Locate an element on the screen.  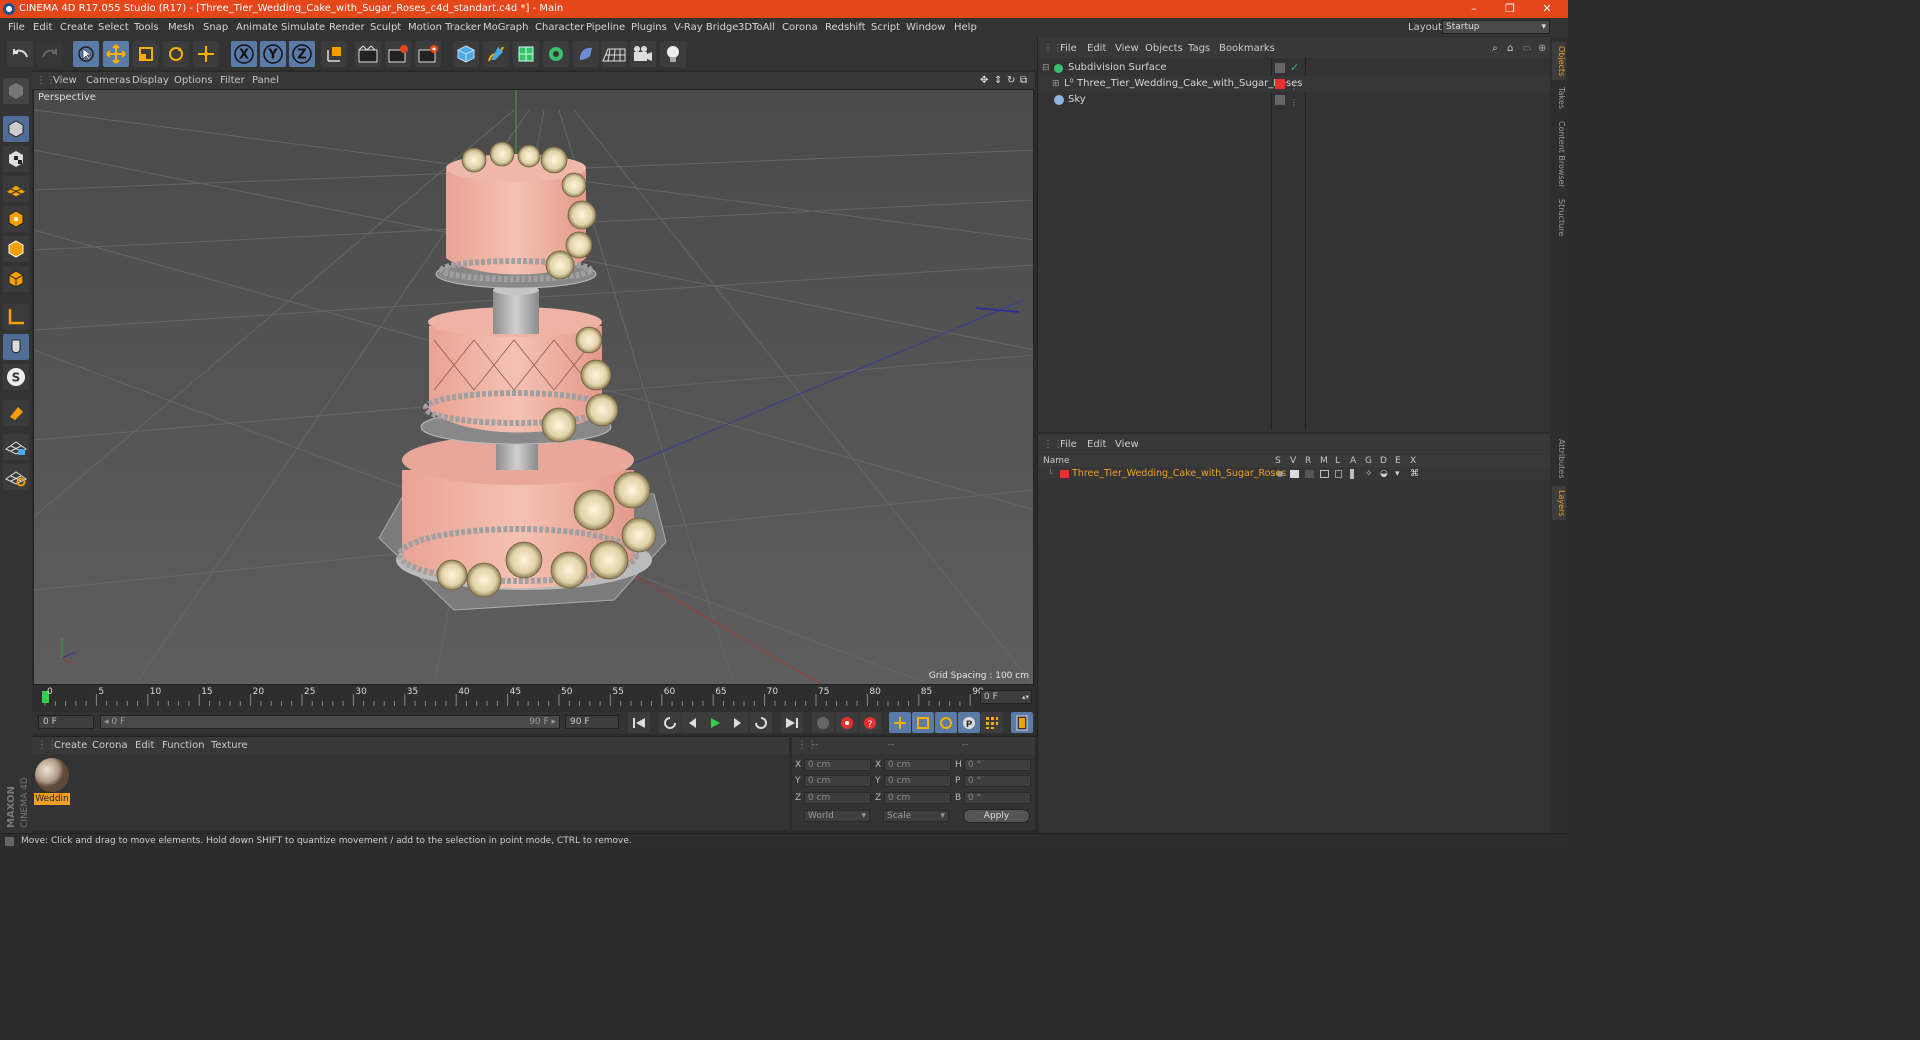
deformer-icon is located at coordinates (586, 54).